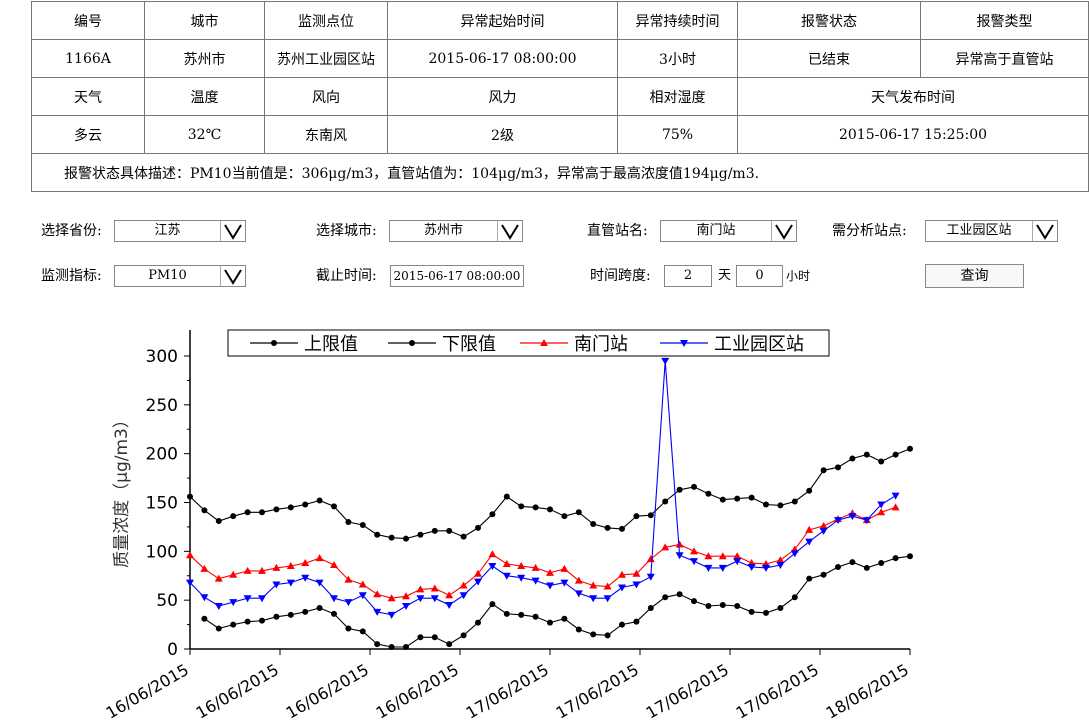  I want to click on table-cell: 苏州市, so click(204, 58).